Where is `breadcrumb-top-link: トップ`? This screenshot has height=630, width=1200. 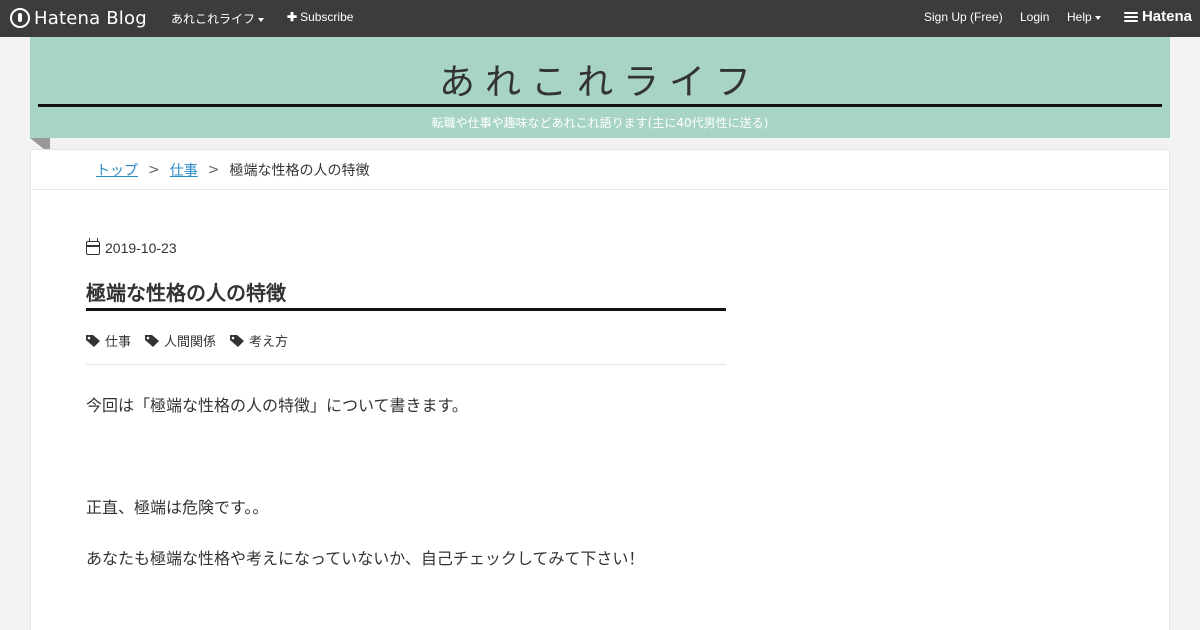 breadcrumb-top-link: トップ is located at coordinates (117, 170).